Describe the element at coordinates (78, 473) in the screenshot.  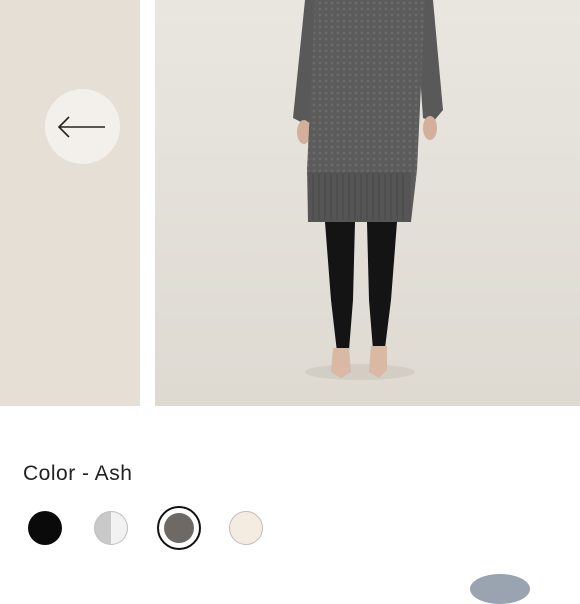
I see `color-label: Color - Ash` at that location.